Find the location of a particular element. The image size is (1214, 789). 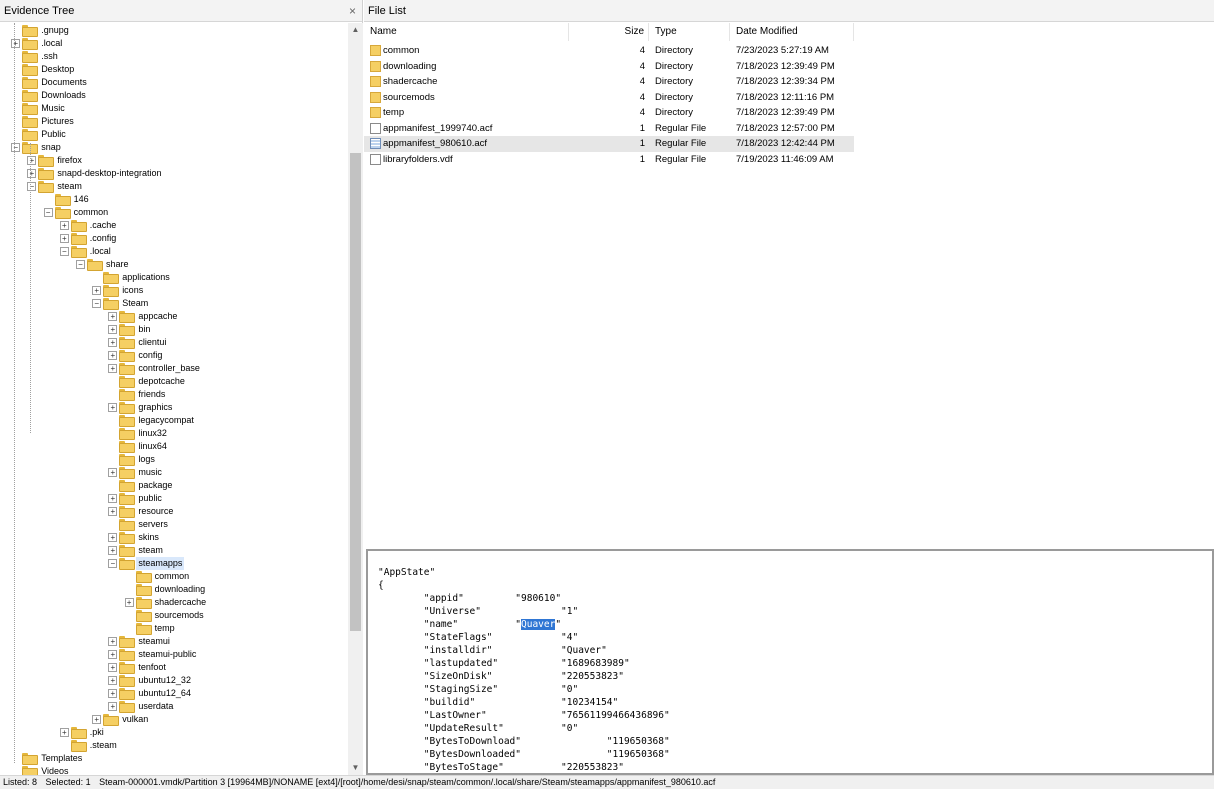

file-row: temp 4 Directory 7/18/2023 12:39:49 PM is located at coordinates (609, 113).